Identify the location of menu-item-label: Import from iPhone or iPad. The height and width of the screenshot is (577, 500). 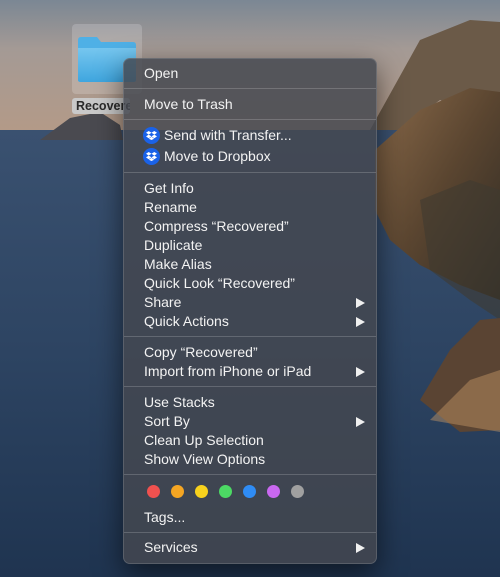
(228, 371).